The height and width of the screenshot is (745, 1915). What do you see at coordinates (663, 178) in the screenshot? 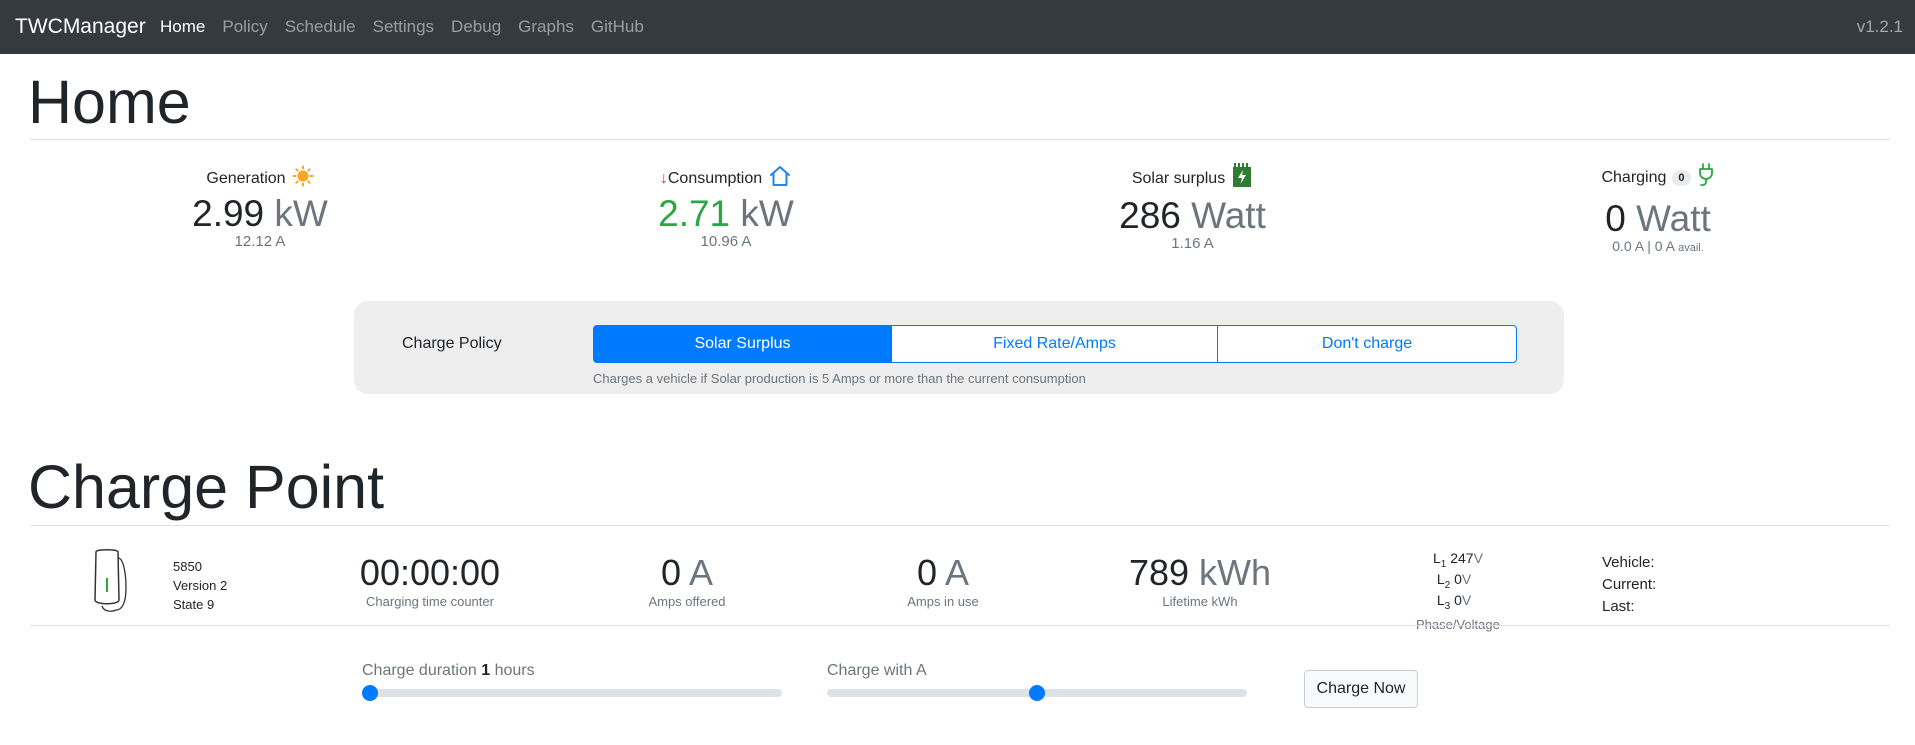
I see `down-arrow-icon: ↓` at bounding box center [663, 178].